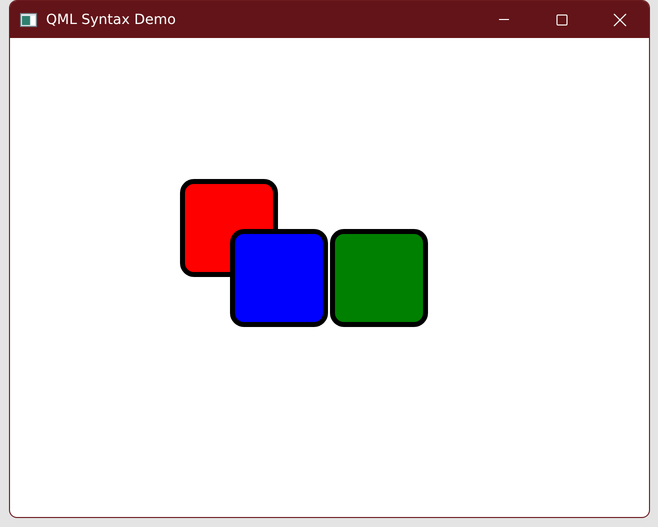 Image resolution: width=658 pixels, height=527 pixels. What do you see at coordinates (620, 19) in the screenshot?
I see `close-icon` at bounding box center [620, 19].